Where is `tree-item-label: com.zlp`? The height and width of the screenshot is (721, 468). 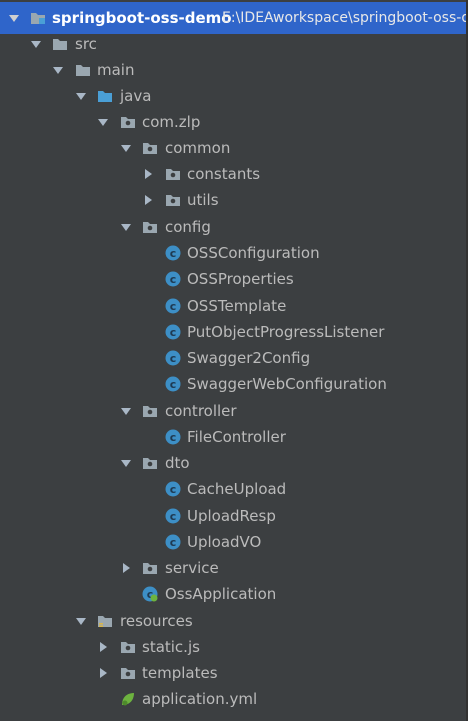
tree-item-label: com.zlp is located at coordinates (171, 122).